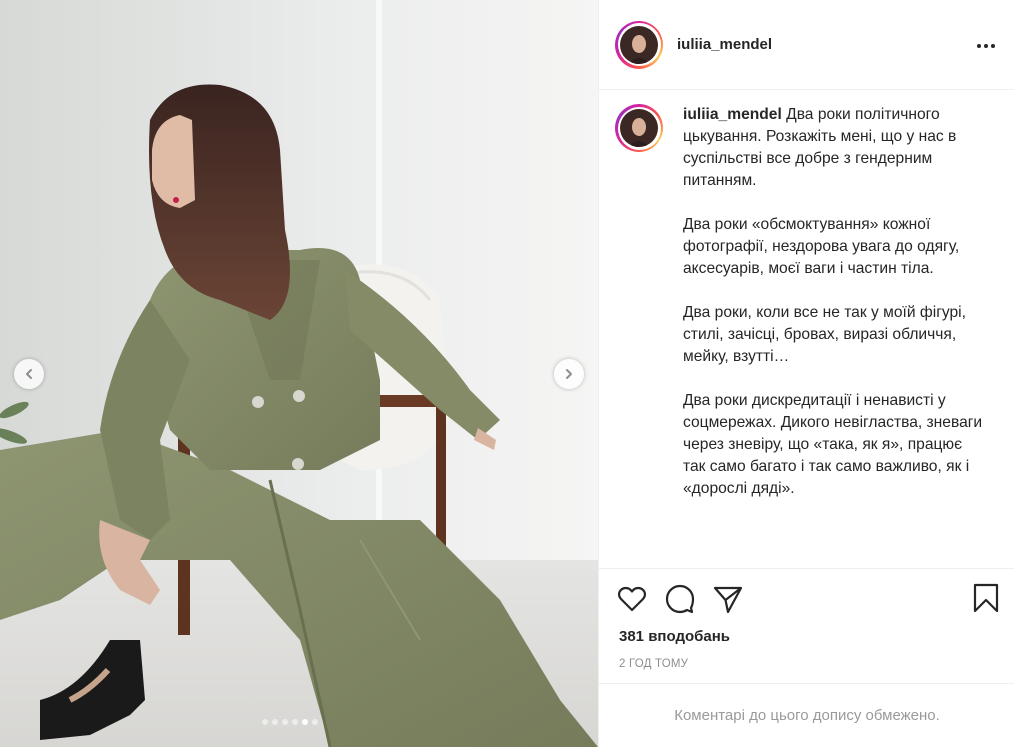  Describe the element at coordinates (290, 722) in the screenshot. I see `carousel-indicators` at that location.